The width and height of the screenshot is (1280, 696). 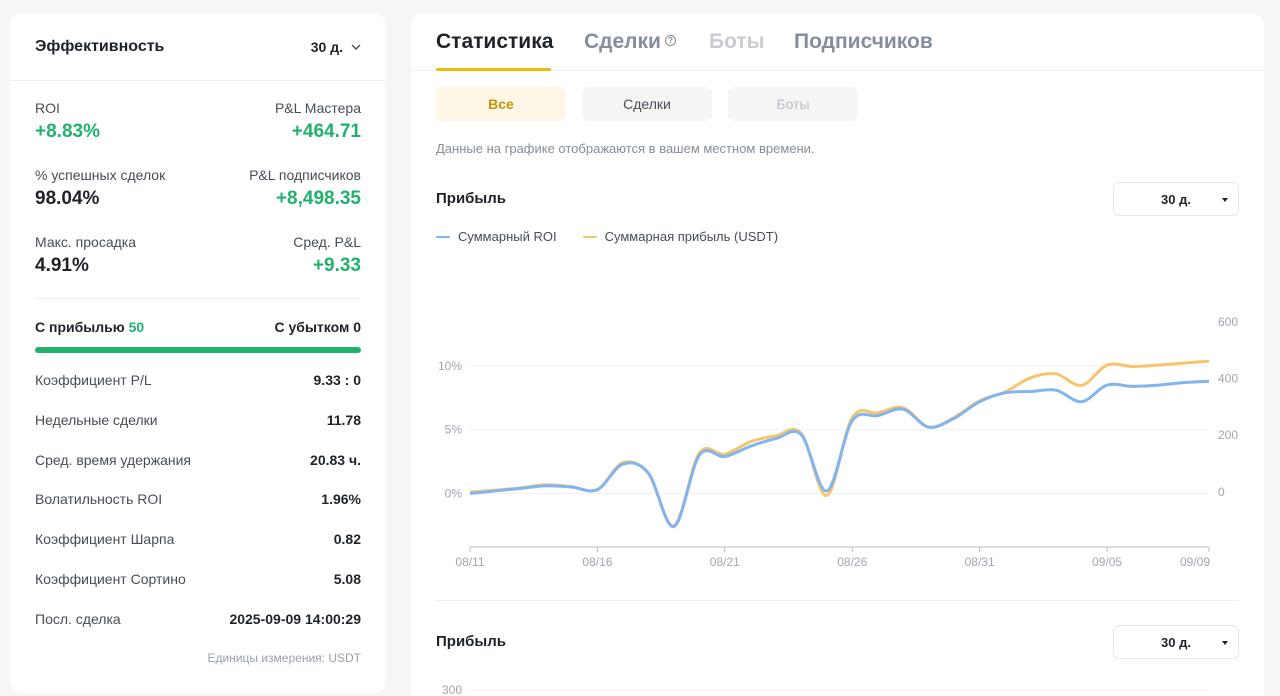 What do you see at coordinates (452, 689) in the screenshot?
I see `y-tick-label: 300` at bounding box center [452, 689].